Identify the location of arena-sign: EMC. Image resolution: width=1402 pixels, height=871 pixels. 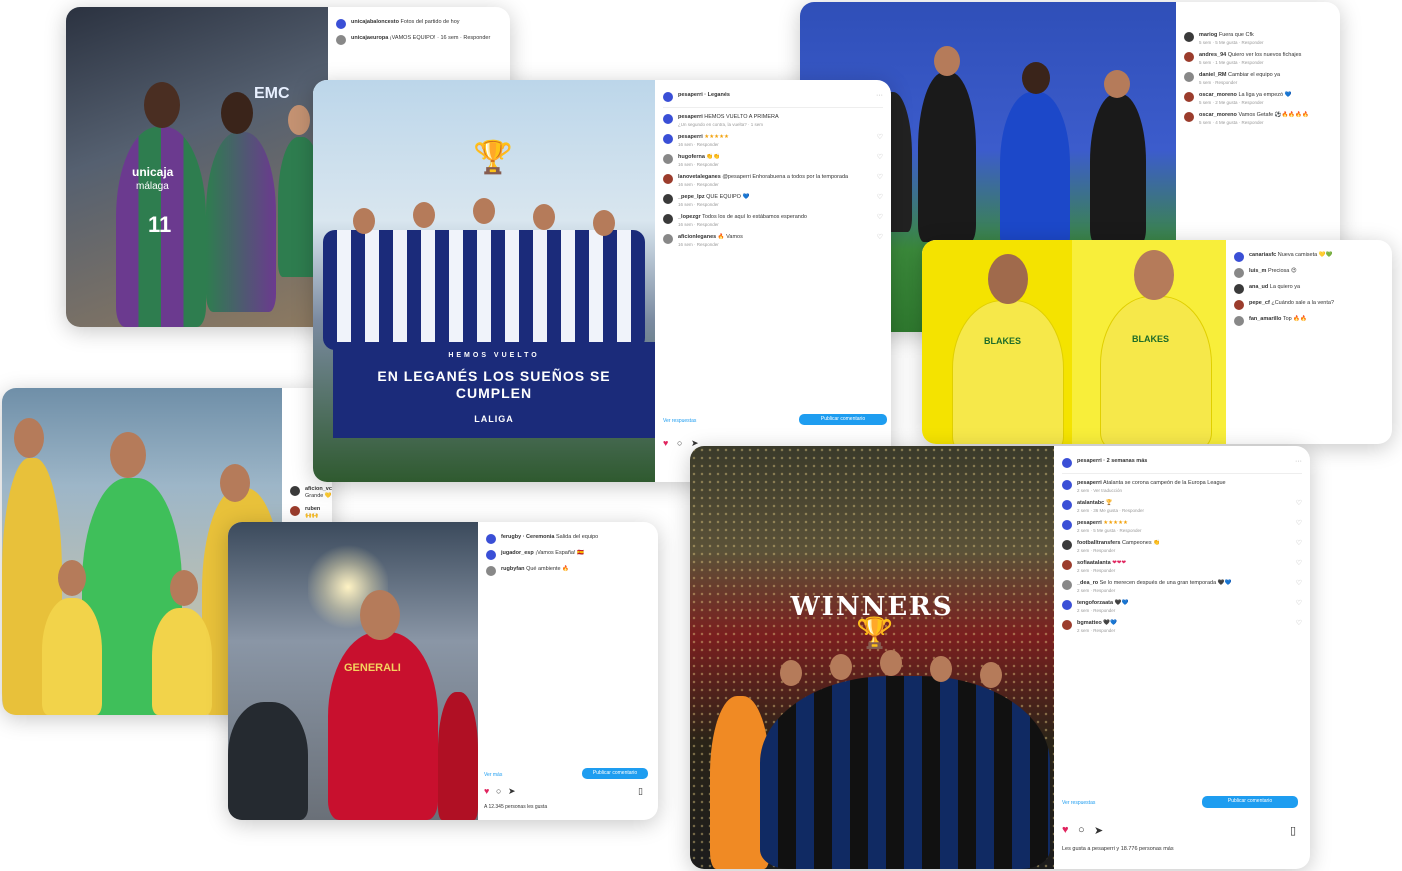
(272, 93).